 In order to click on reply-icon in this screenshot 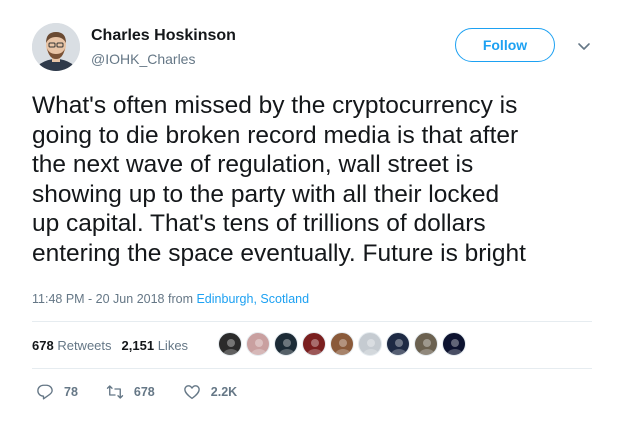, I will do `click(45, 392)`.